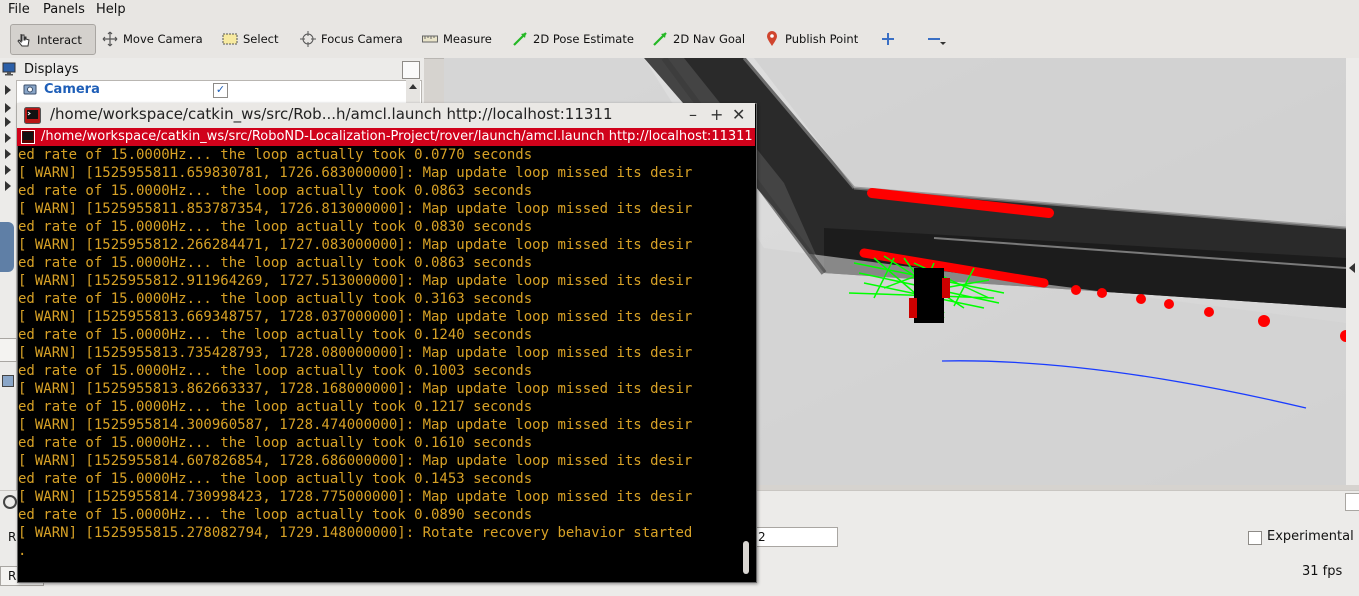 This screenshot has height=596, width=1359. I want to click on select-box-icon, so click(230, 39).